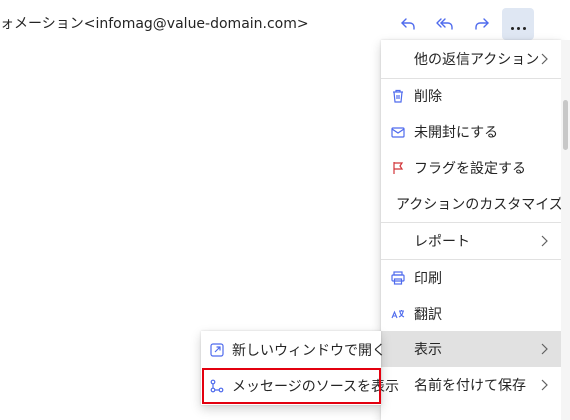 The height and width of the screenshot is (420, 570). I want to click on menu-item-label: フラグを設定する, so click(470, 169).